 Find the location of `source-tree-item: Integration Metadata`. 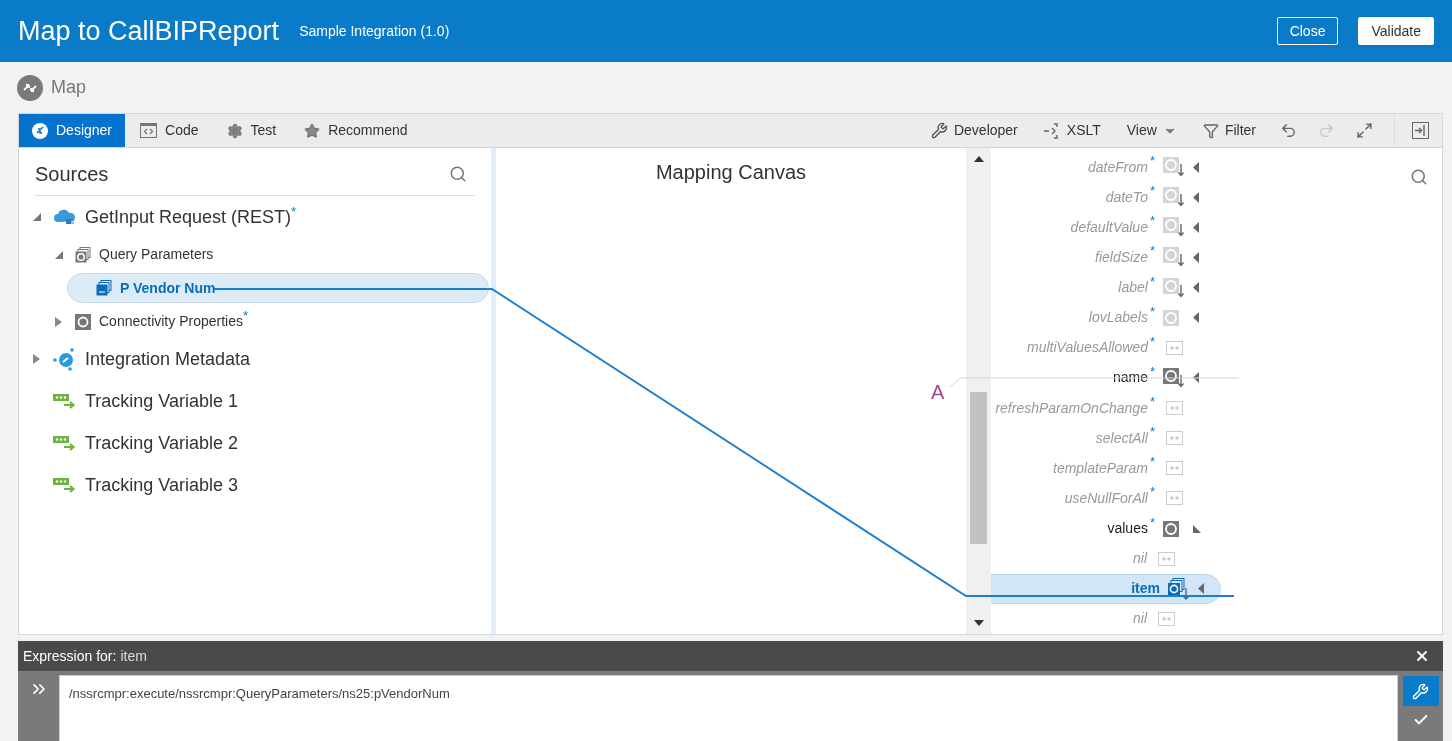

source-tree-item: Integration Metadata is located at coordinates (152, 359).